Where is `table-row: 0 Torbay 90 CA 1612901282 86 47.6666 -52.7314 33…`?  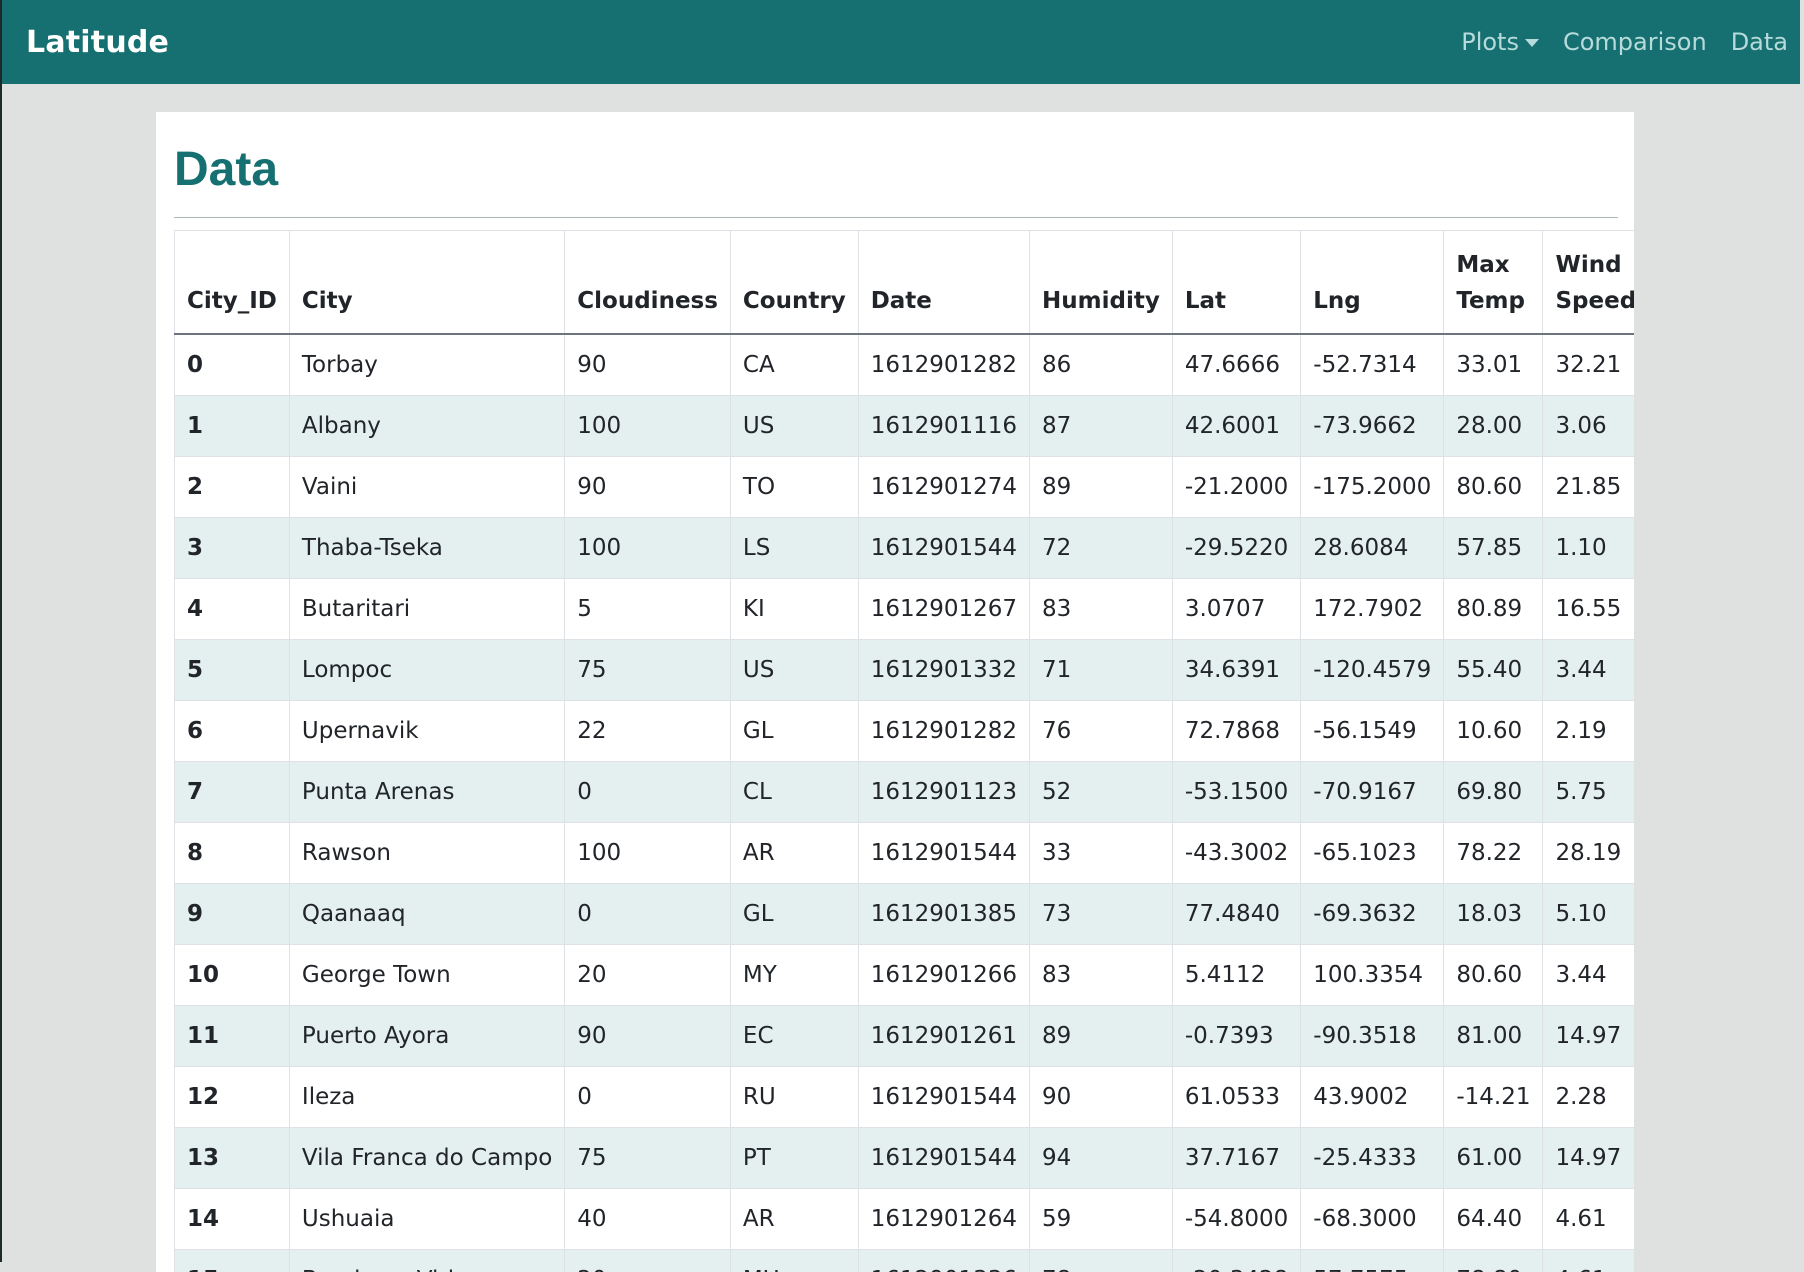 table-row: 0 Torbay 90 CA 1612901282 86 47.6666 -52.7314 33… is located at coordinates (904, 365).